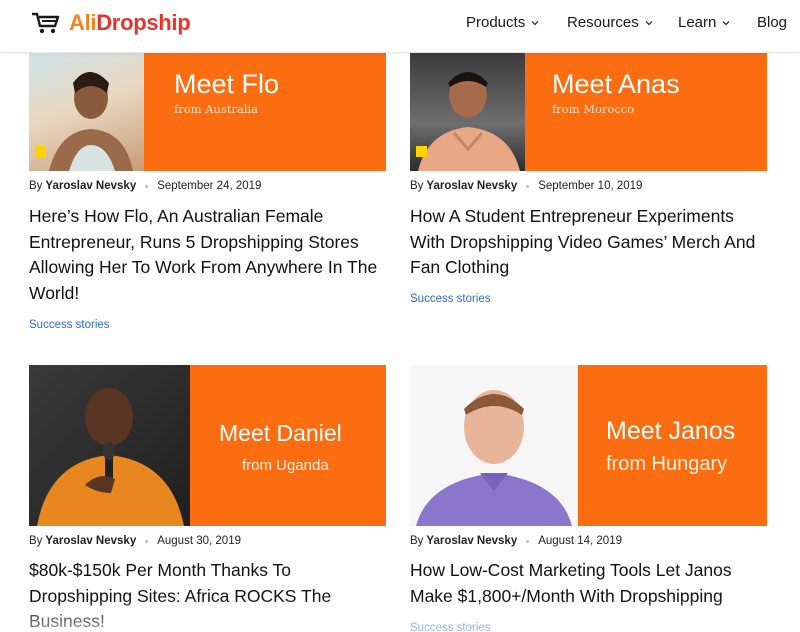 Image resolution: width=800 pixels, height=632 pixels. I want to click on meet-heading: Meet Janos, so click(671, 431).